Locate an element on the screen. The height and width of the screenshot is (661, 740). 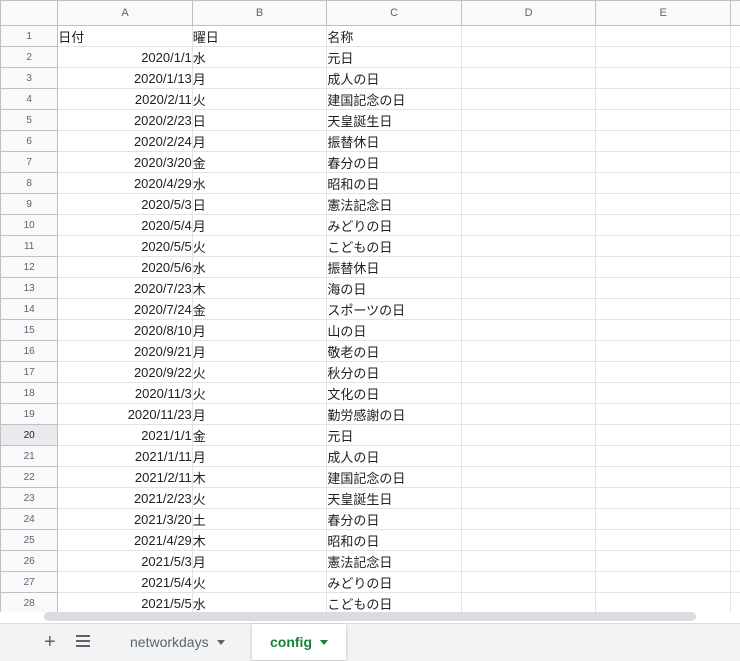
cell-b: 水 is located at coordinates (259, 603).